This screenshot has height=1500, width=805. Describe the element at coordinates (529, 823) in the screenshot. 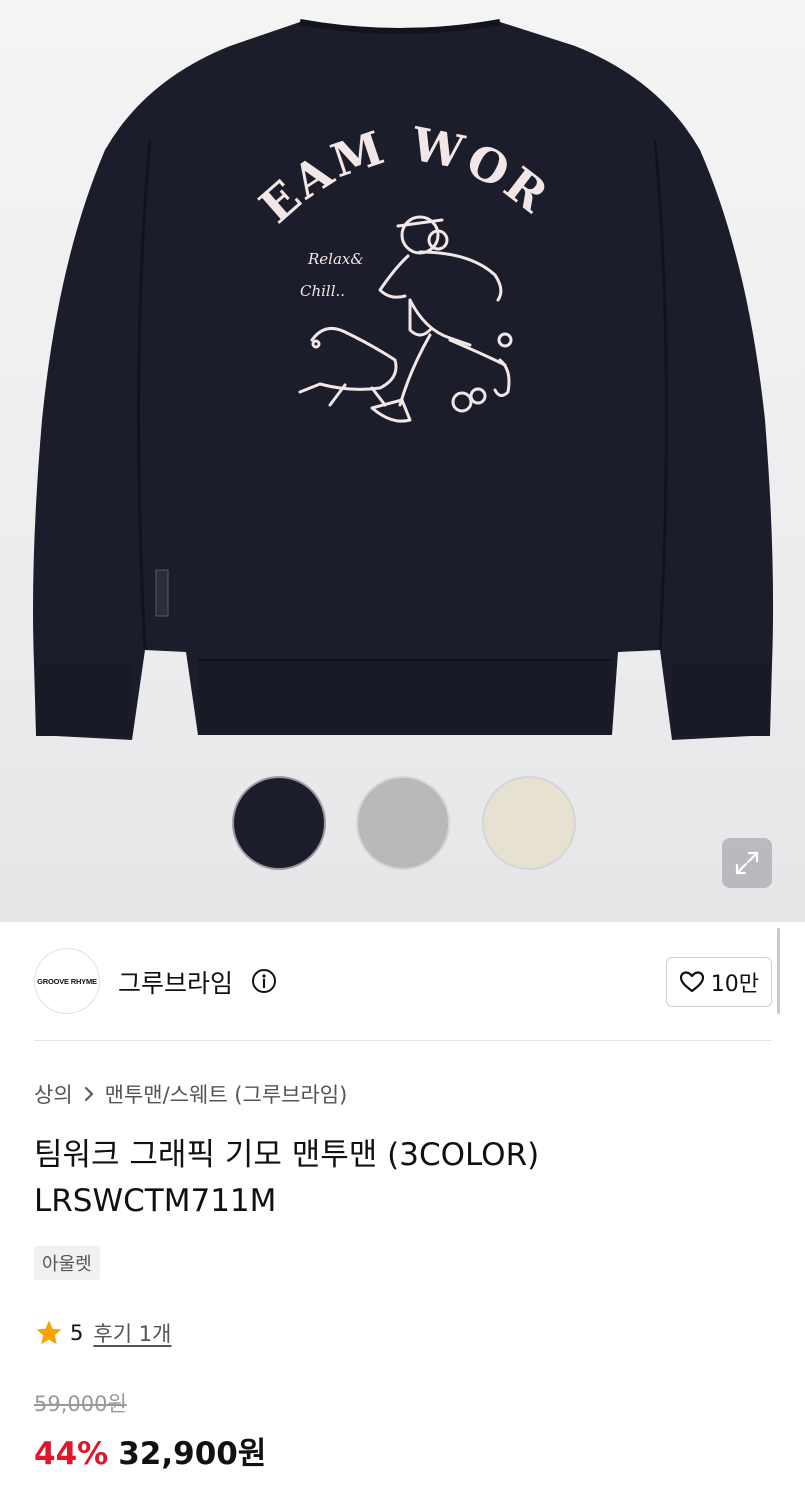

I see `color-swatch-cream` at that location.